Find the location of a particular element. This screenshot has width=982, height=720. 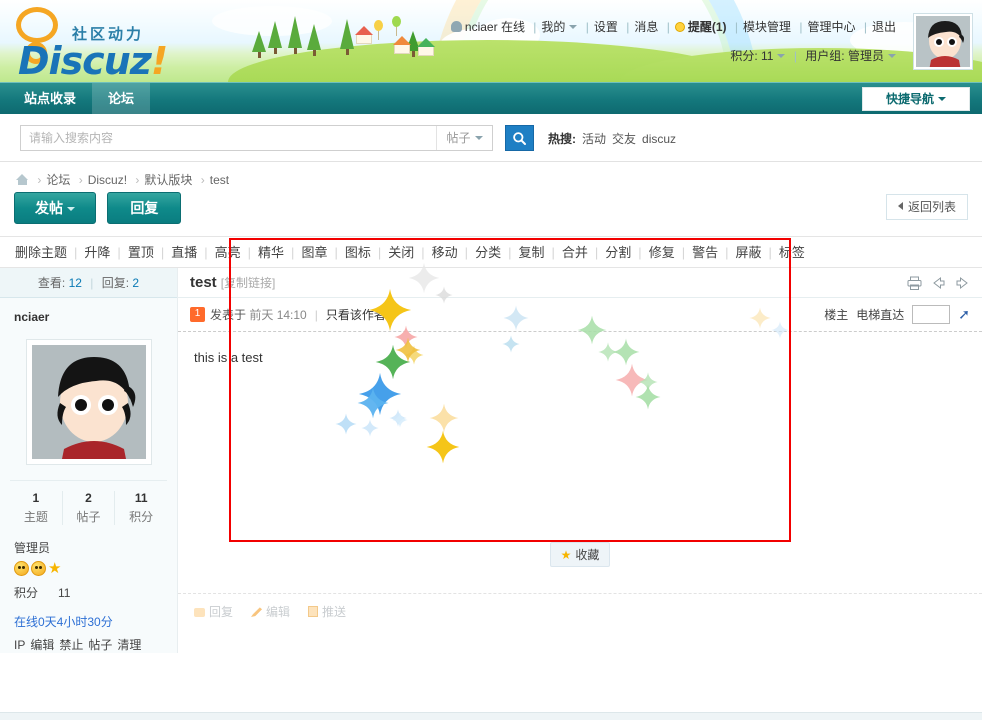

author-stats: 1 主题 2 帖子 11 积分 is located at coordinates (88, 502).